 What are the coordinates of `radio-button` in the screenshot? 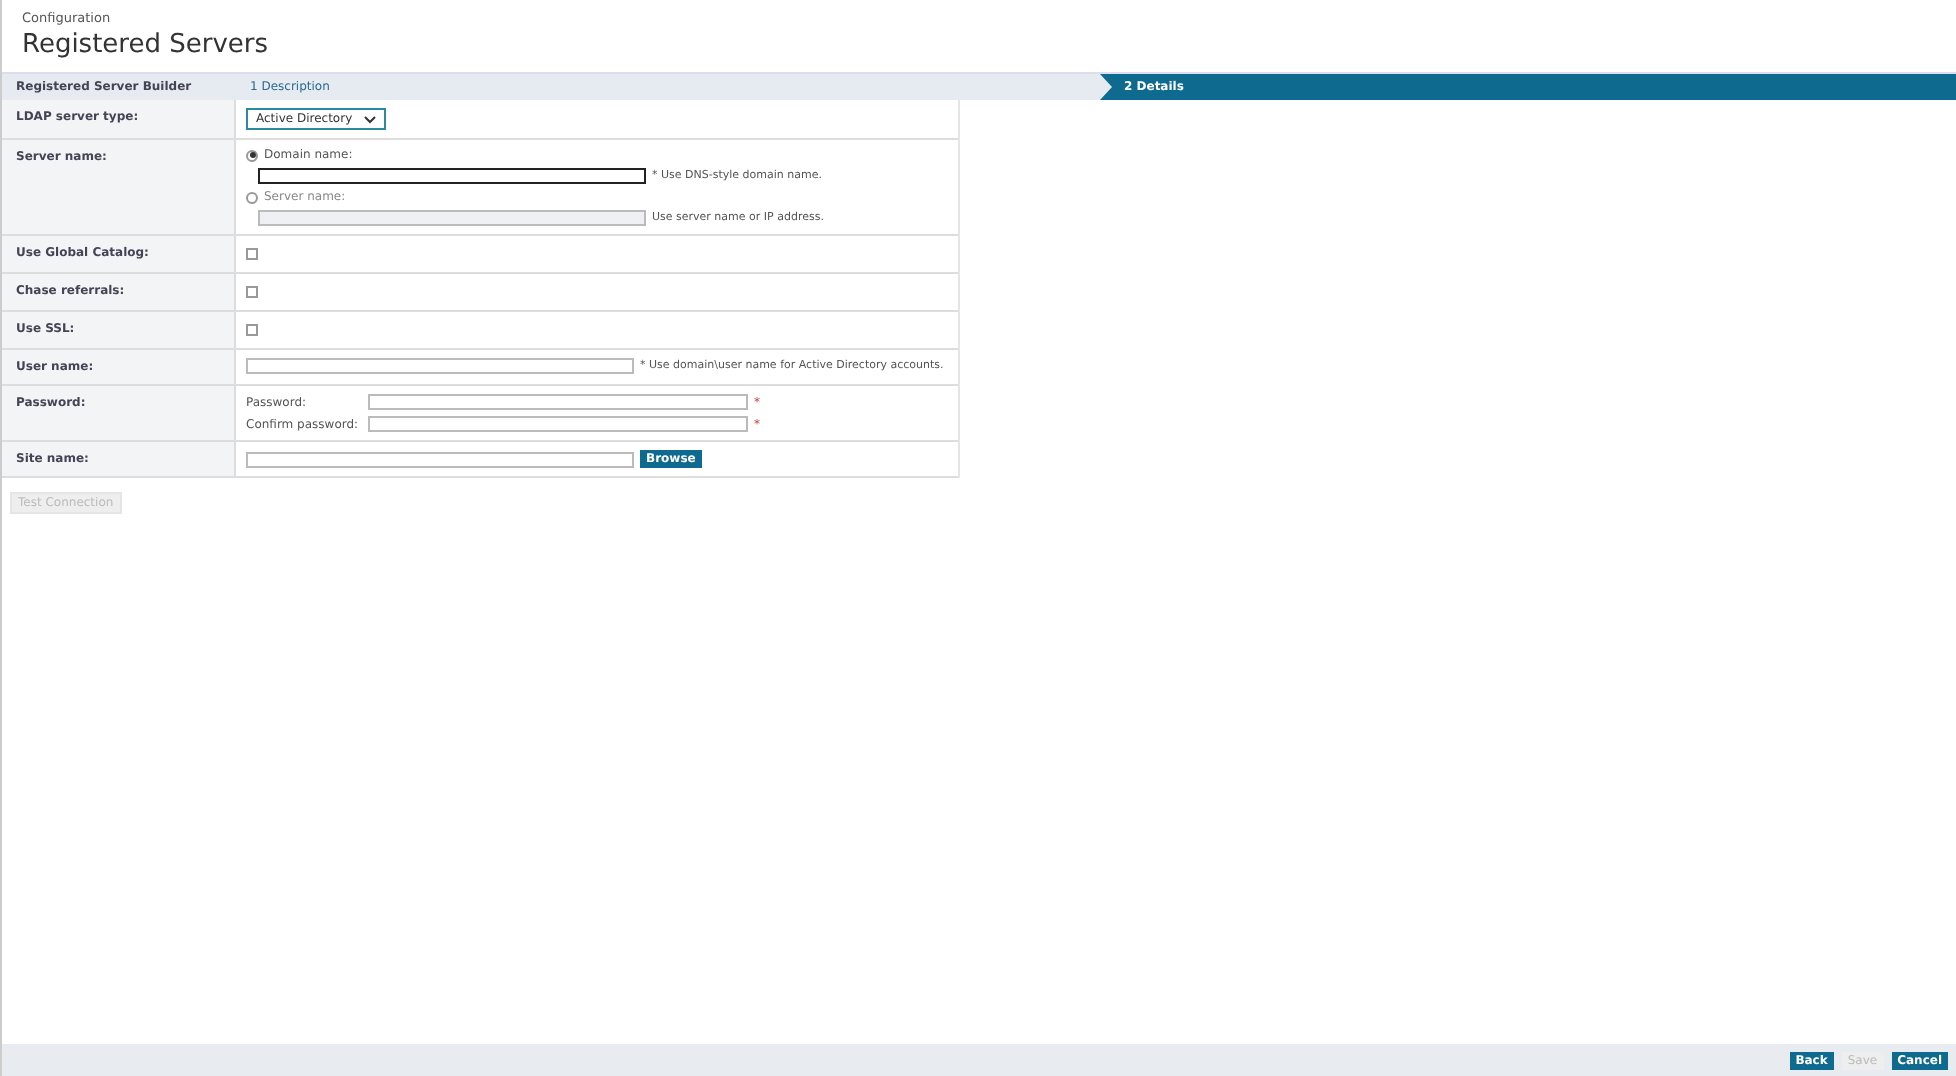 It's located at (252, 155).